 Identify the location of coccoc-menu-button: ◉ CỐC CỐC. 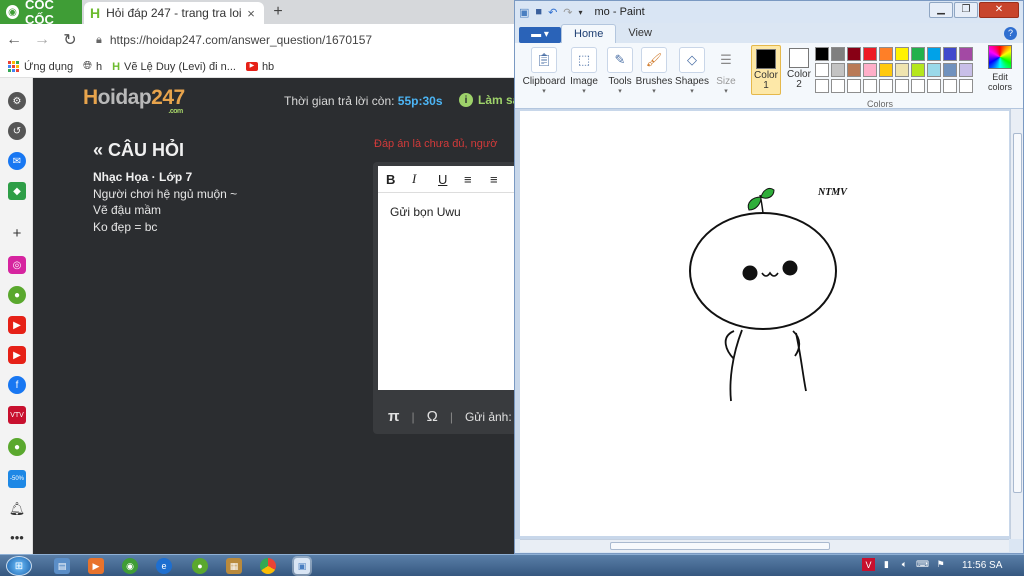
(41, 13).